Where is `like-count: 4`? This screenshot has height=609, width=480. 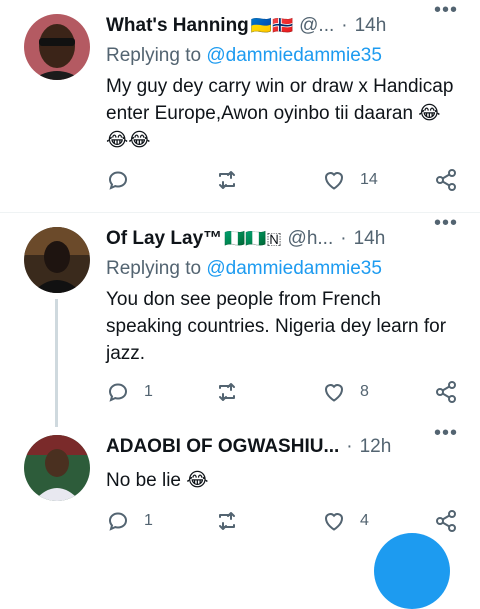 like-count: 4 is located at coordinates (364, 520).